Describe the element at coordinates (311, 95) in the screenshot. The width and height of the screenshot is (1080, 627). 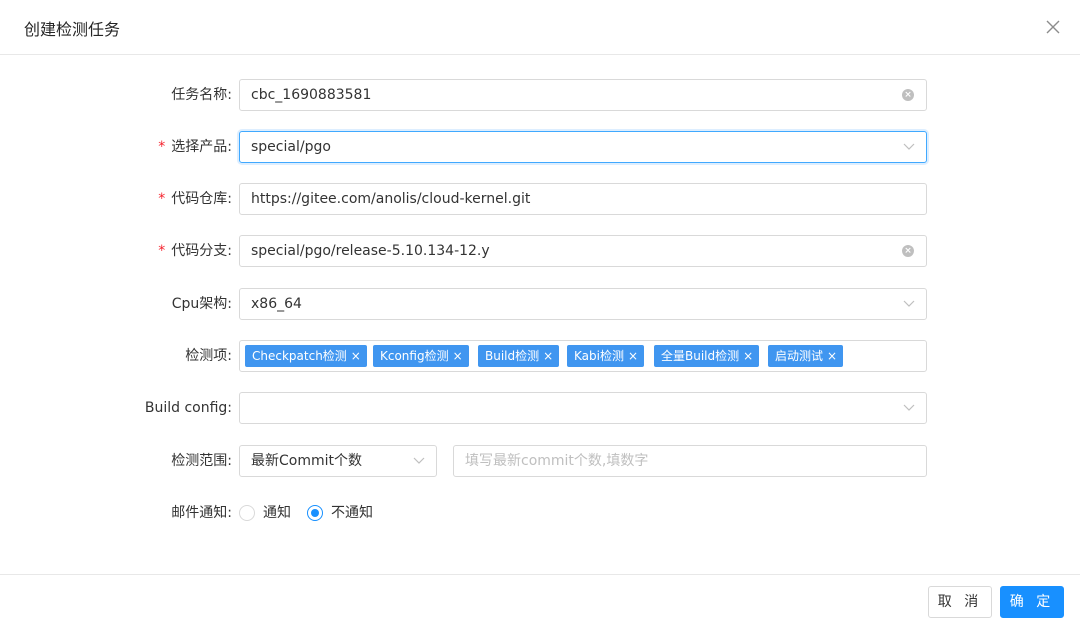
I see `task-name-value: cbc_1690883581` at that location.